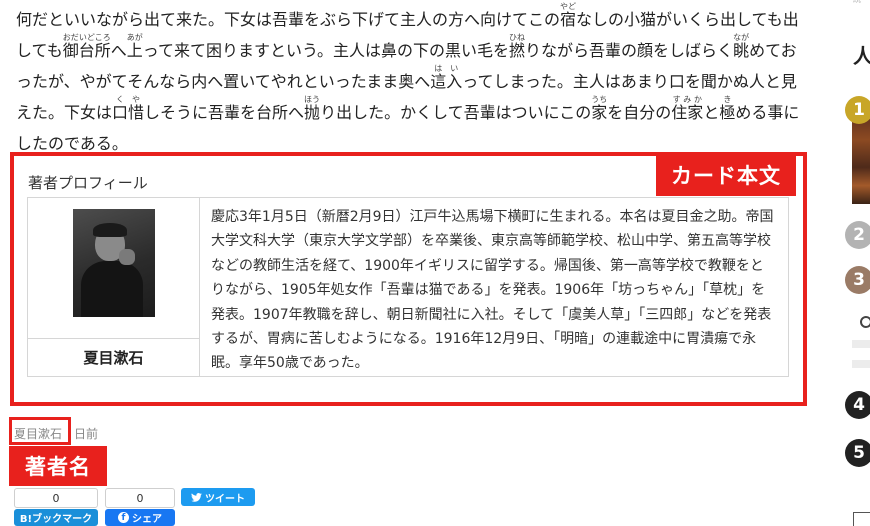 The height and width of the screenshot is (526, 870). I want to click on furigana-word: 家うち, so click(599, 109).